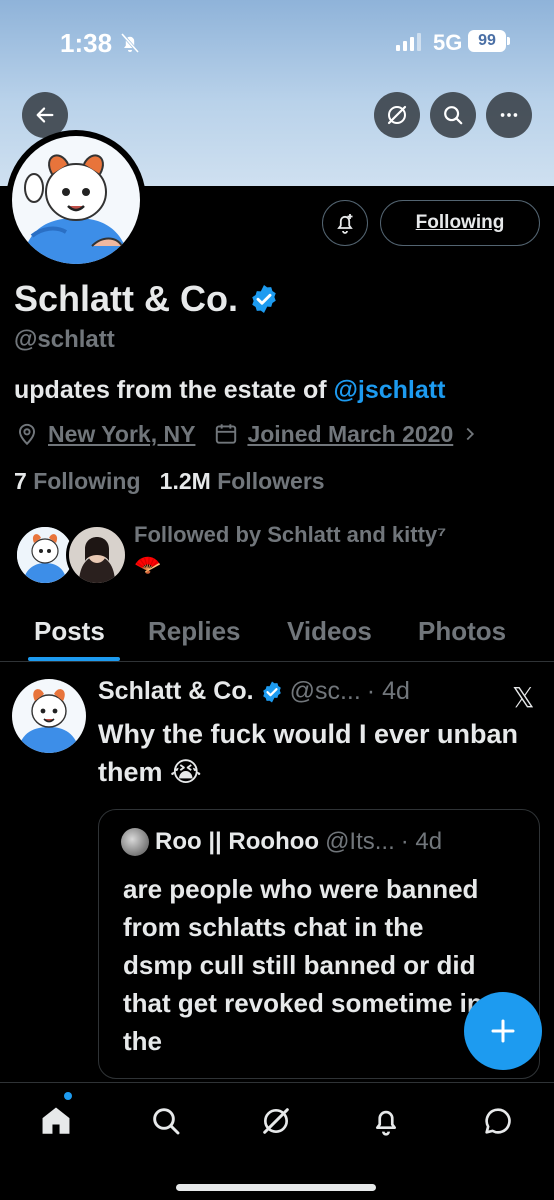  Describe the element at coordinates (242, 481) in the screenshot. I see `followers-count-link: 1.2M Followers` at that location.